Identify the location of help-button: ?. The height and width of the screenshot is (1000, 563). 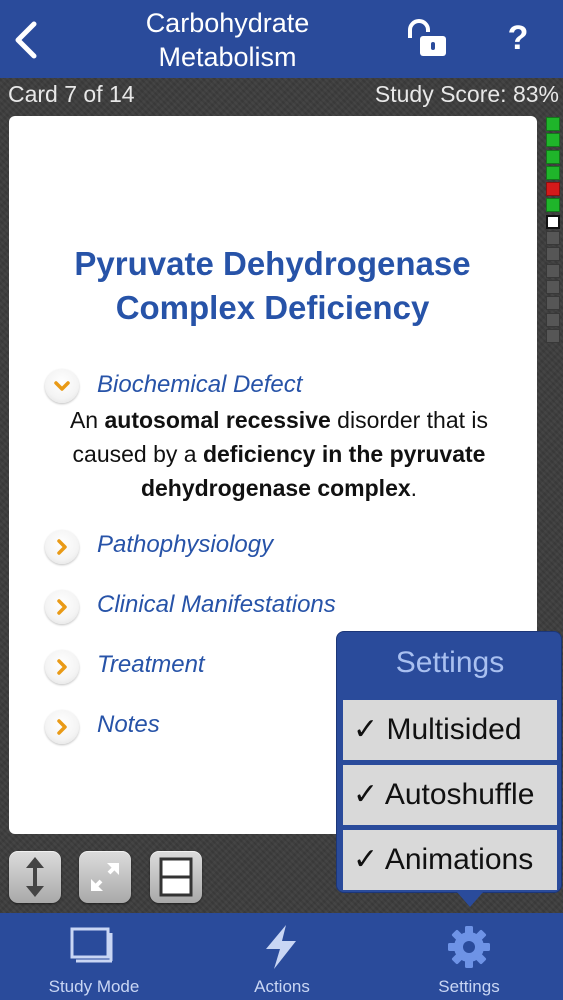
(518, 38).